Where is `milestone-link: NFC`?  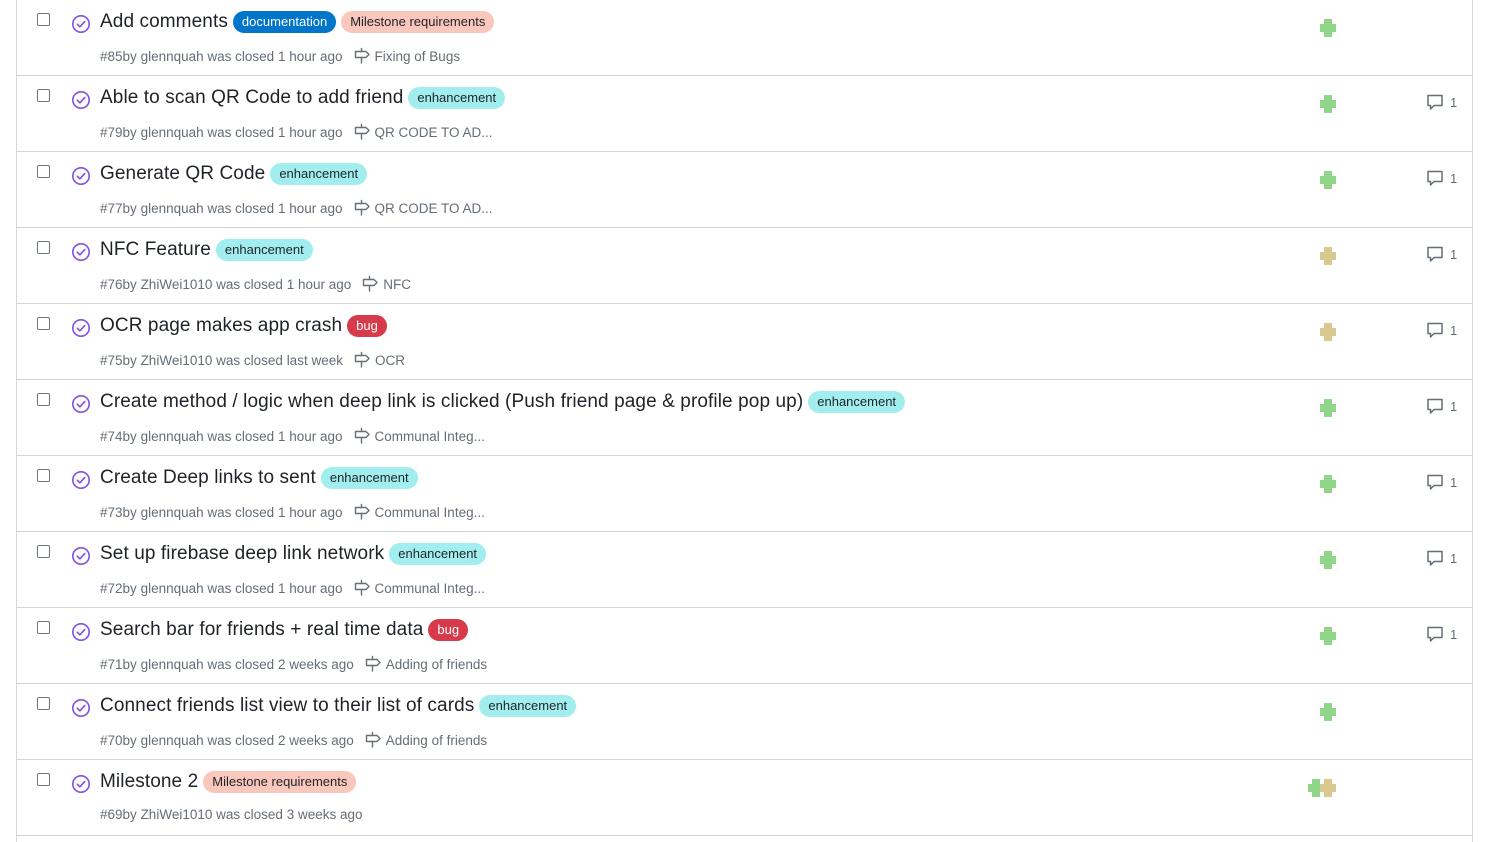 milestone-link: NFC is located at coordinates (386, 284).